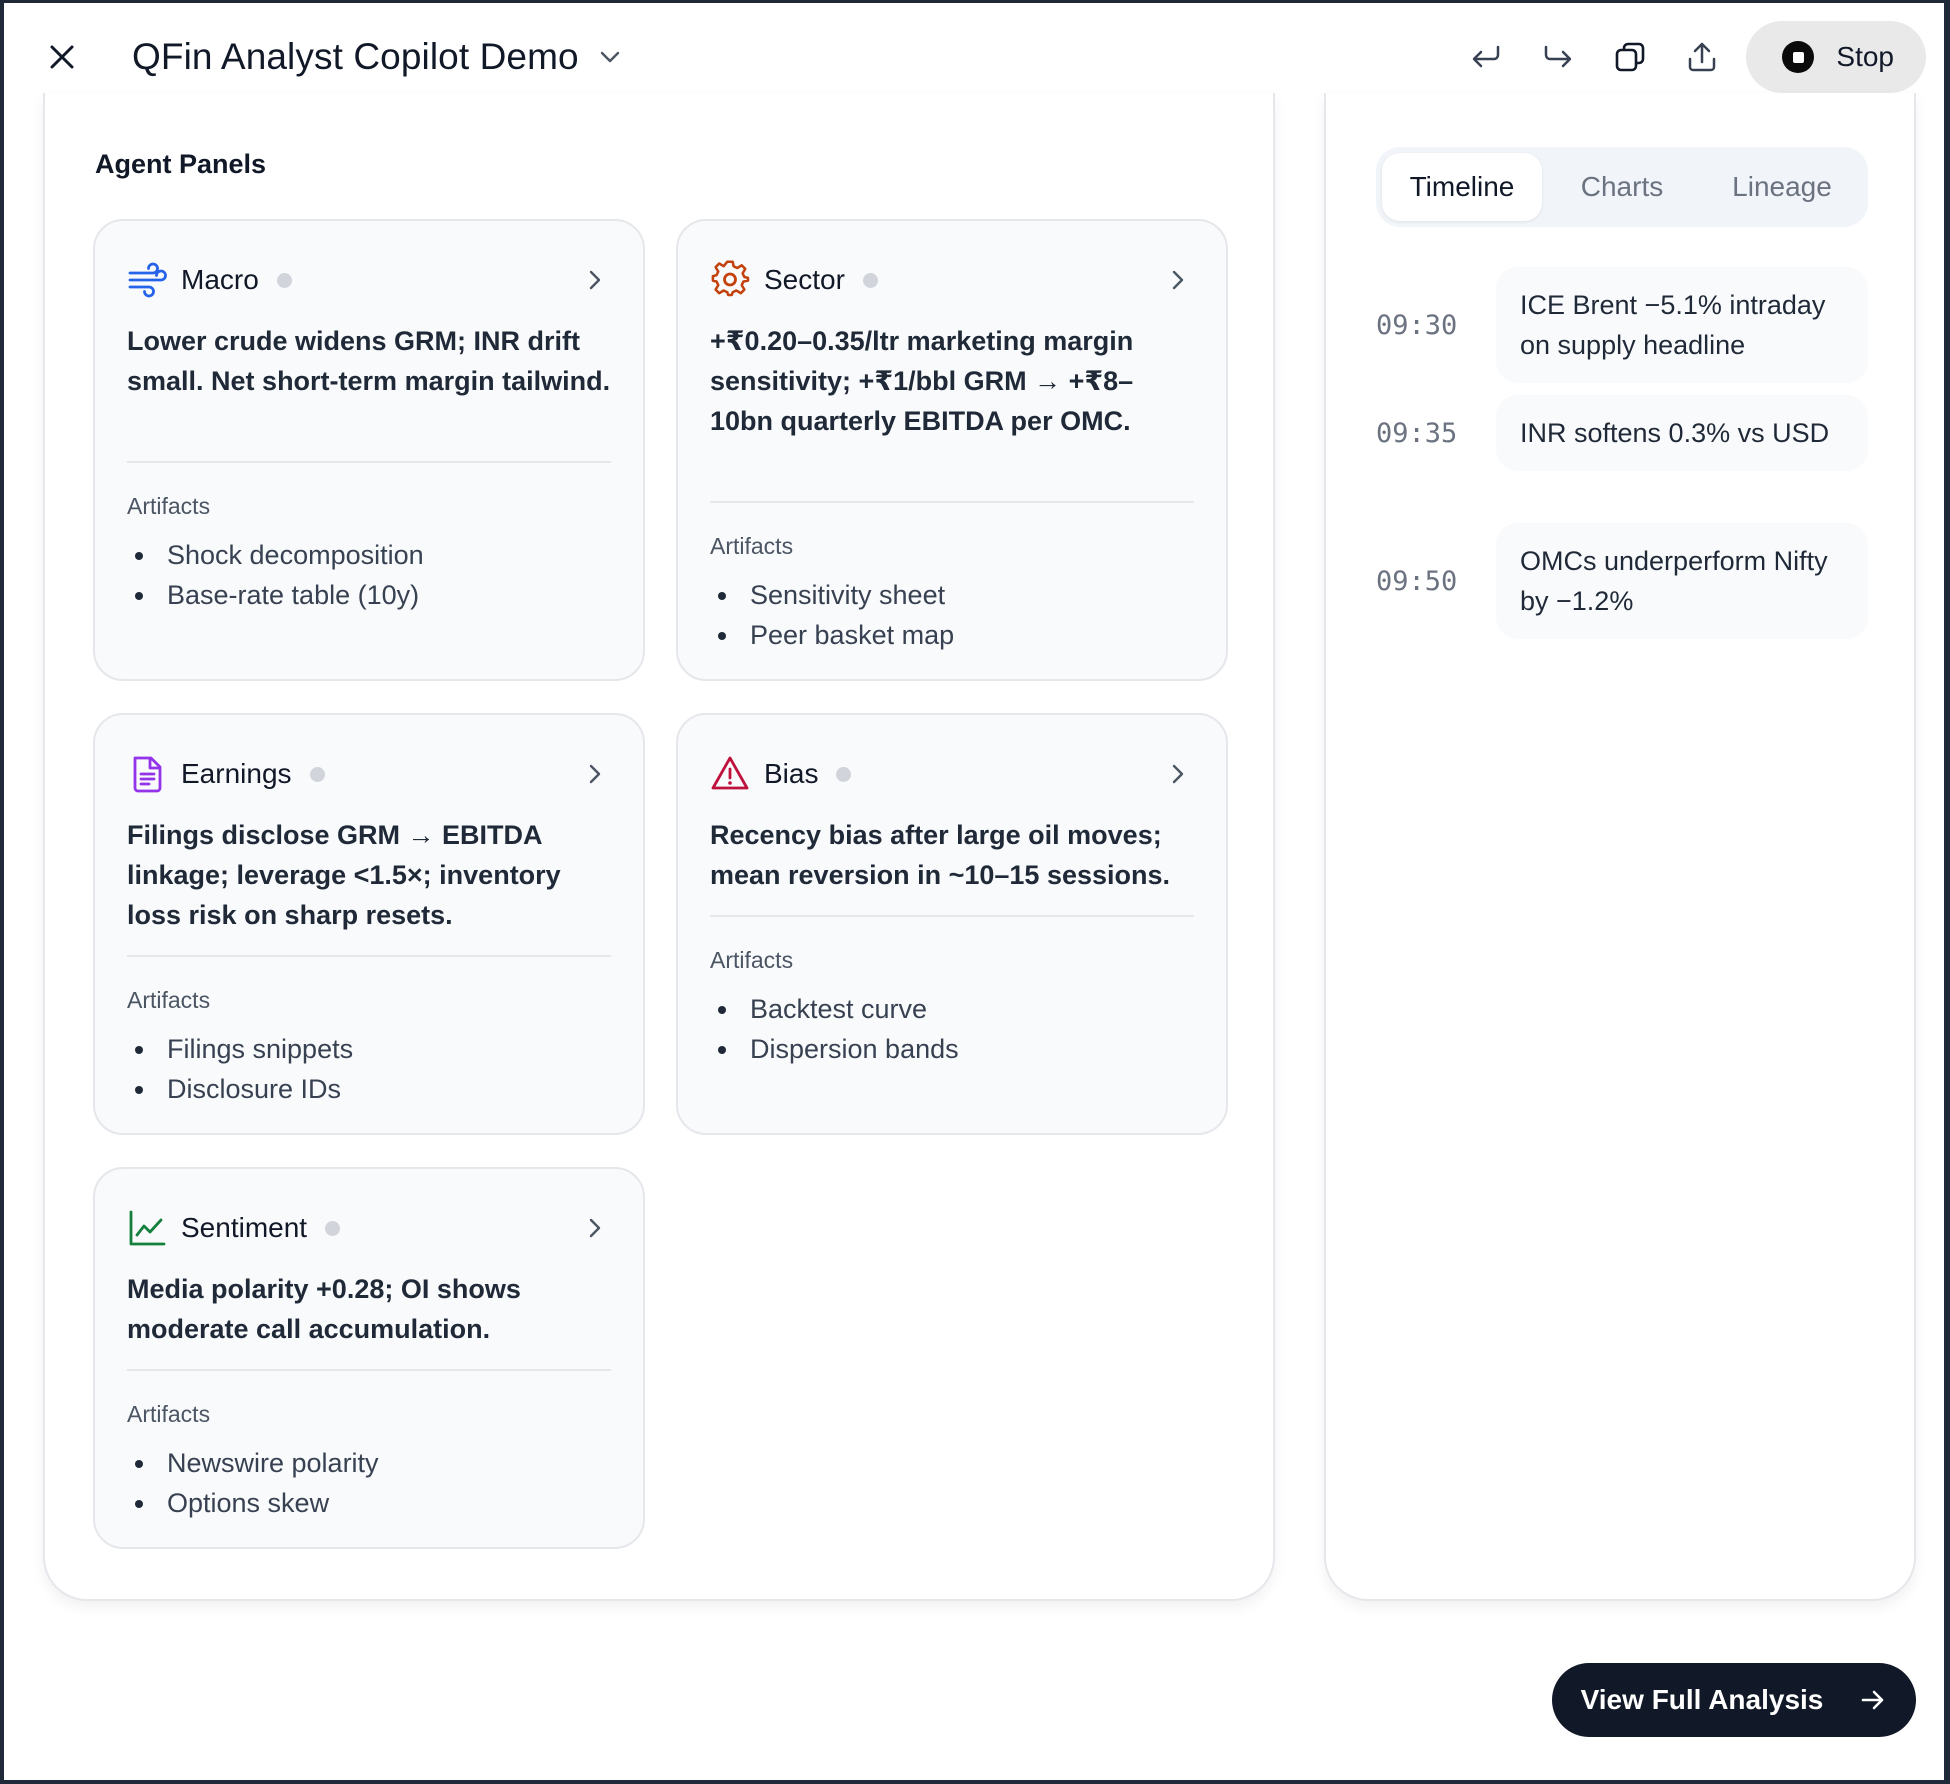 Image resolution: width=1950 pixels, height=1784 pixels. I want to click on line-chart-icon, so click(147, 1228).